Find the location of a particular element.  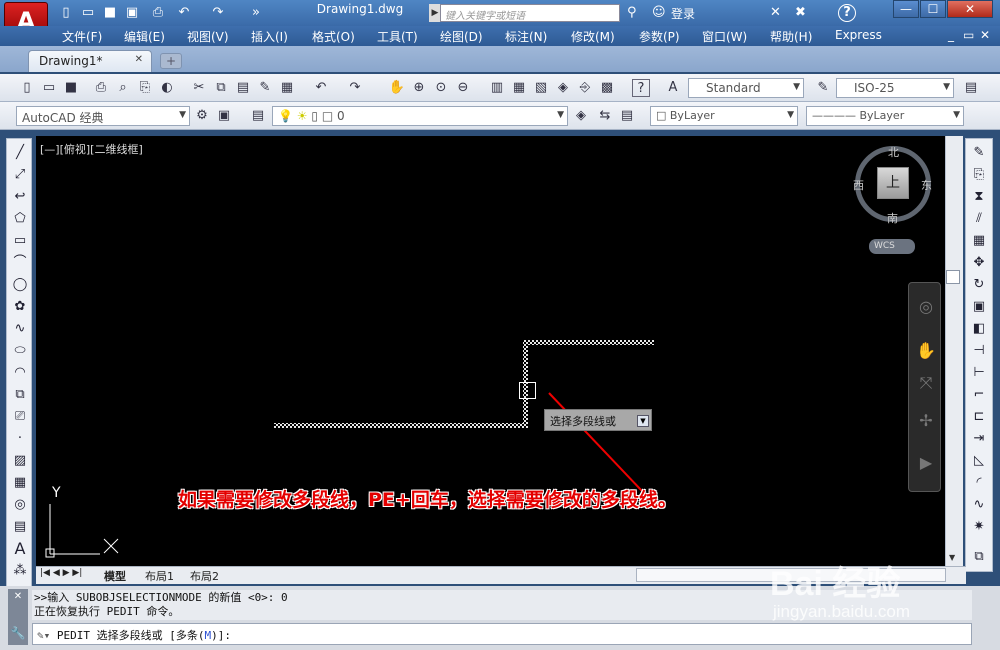

compass-south: 南 is located at coordinates (892, 218).